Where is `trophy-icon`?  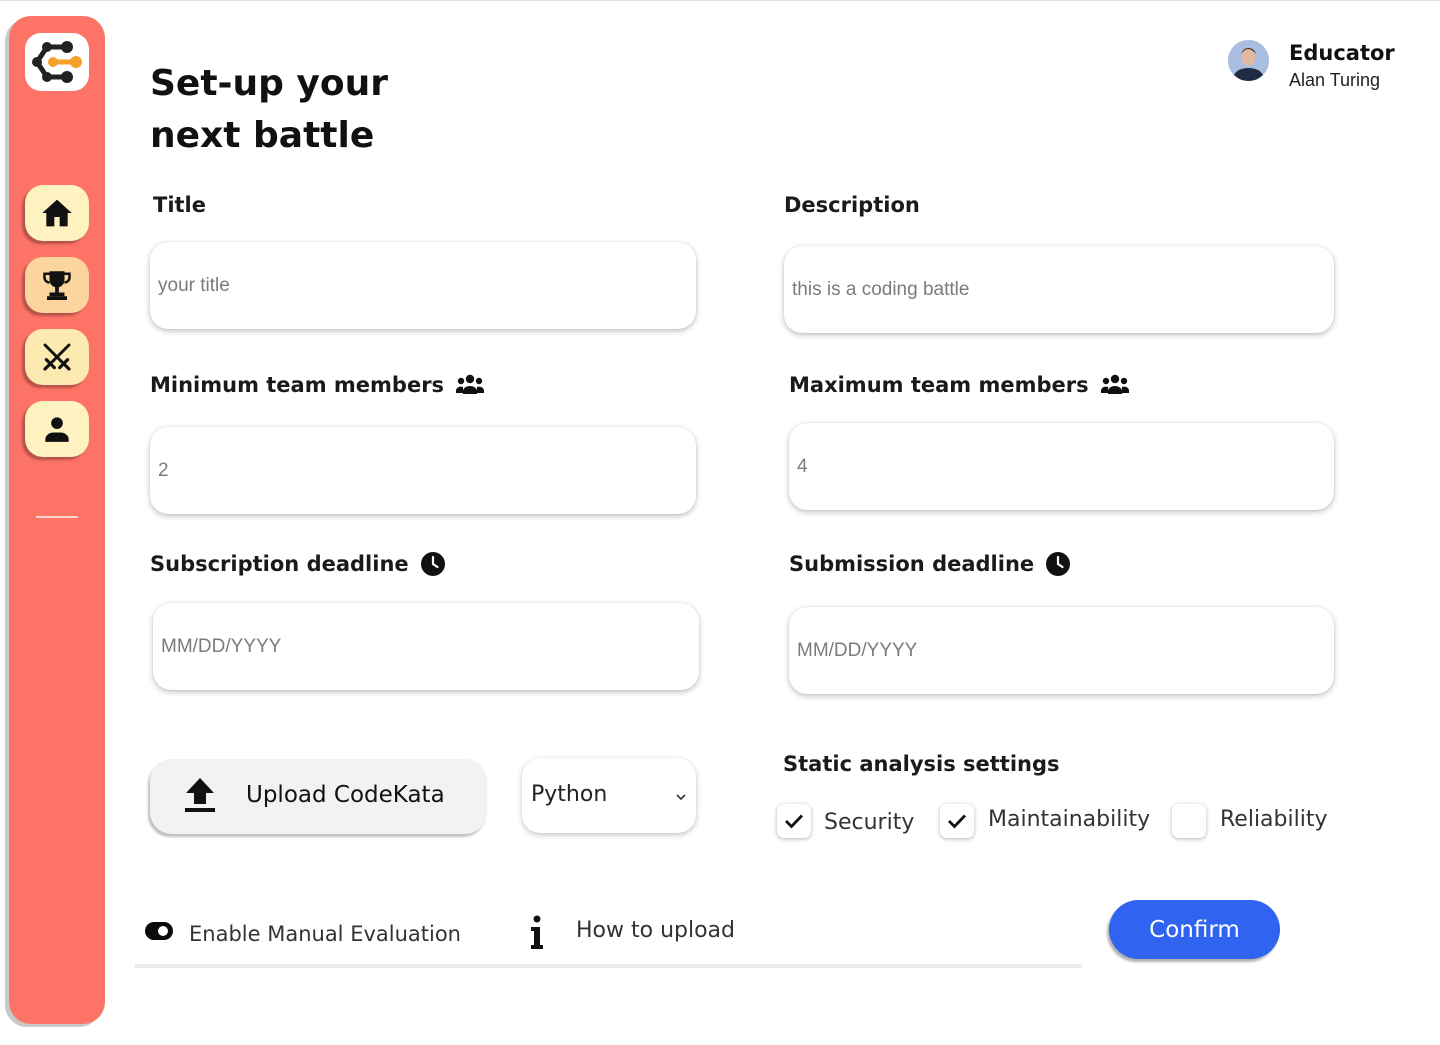
trophy-icon is located at coordinates (57, 285).